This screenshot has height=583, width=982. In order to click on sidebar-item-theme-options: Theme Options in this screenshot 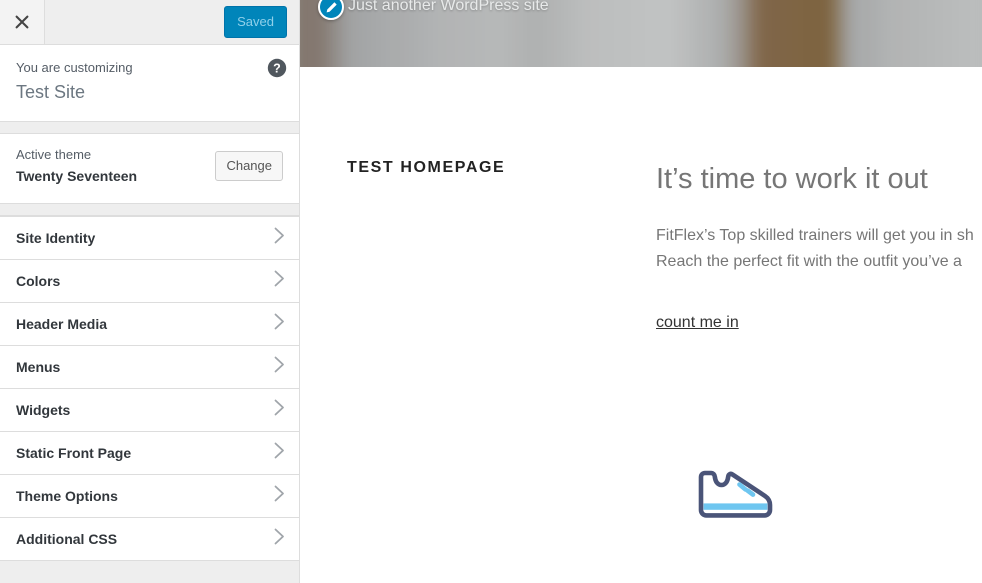, I will do `click(149, 496)`.